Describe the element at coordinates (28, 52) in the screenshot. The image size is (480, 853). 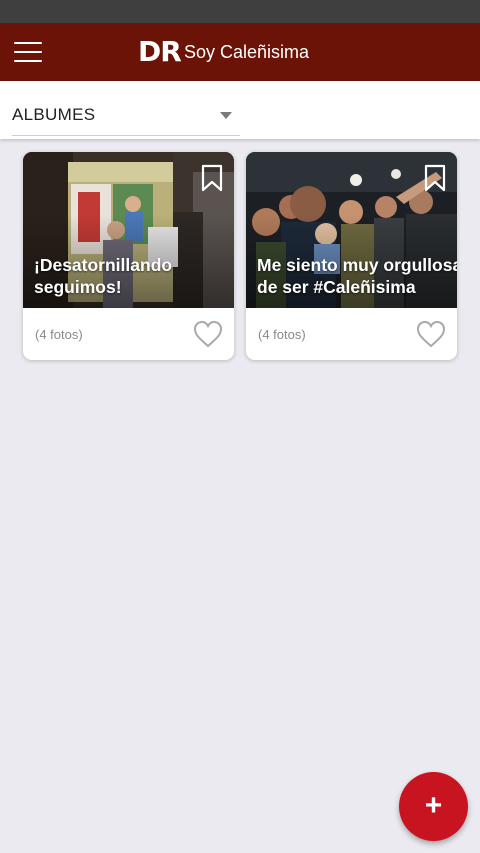
I see `menu-icon` at that location.